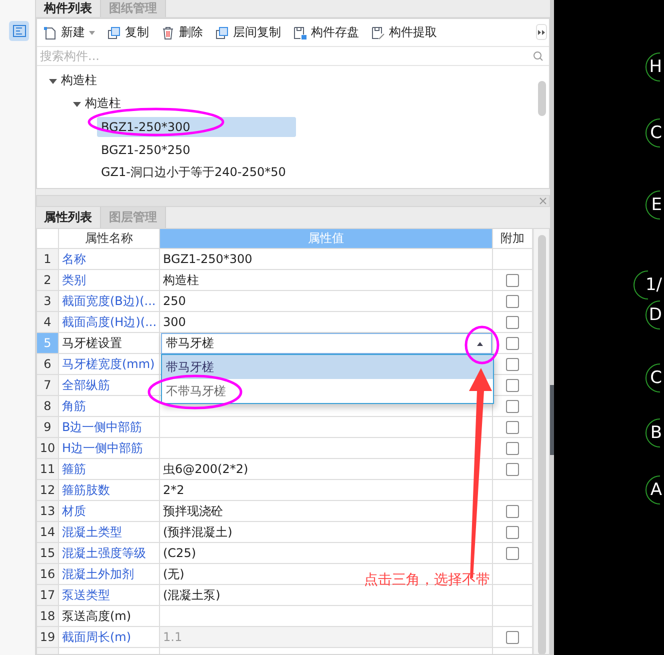 The width and height of the screenshot is (664, 655). I want to click on row-number: 6, so click(48, 364).